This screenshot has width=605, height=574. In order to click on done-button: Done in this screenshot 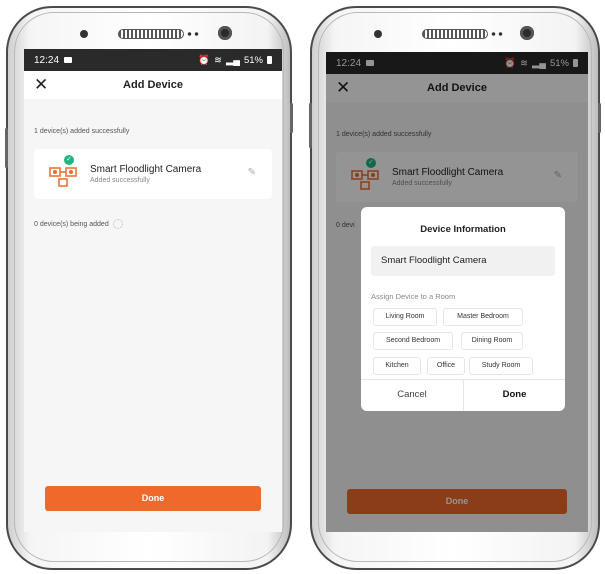, I will do `click(153, 498)`.